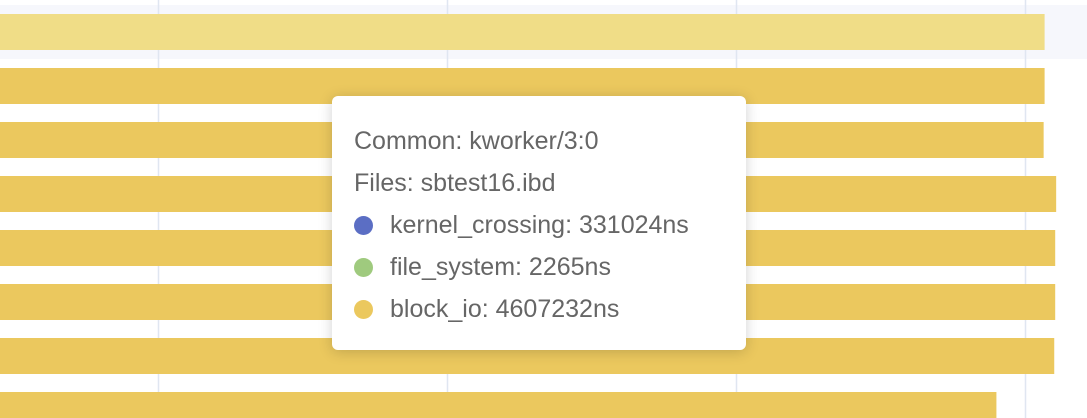 This screenshot has width=1087, height=418. Describe the element at coordinates (500, 267) in the screenshot. I see `tooltip-item-label: file_system: 2265ns` at that location.